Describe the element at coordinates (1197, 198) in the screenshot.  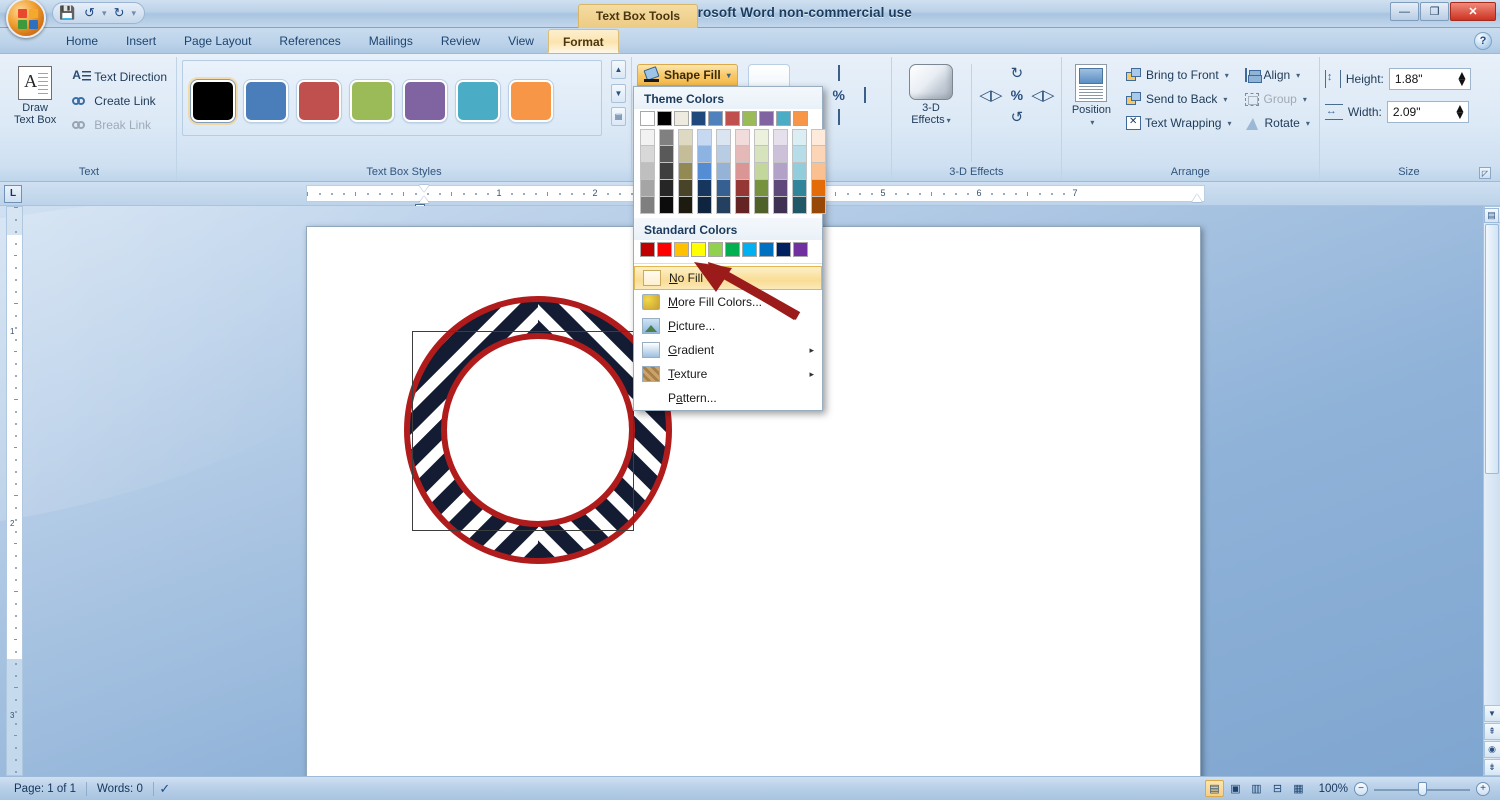
I see `right-indent-marker` at that location.